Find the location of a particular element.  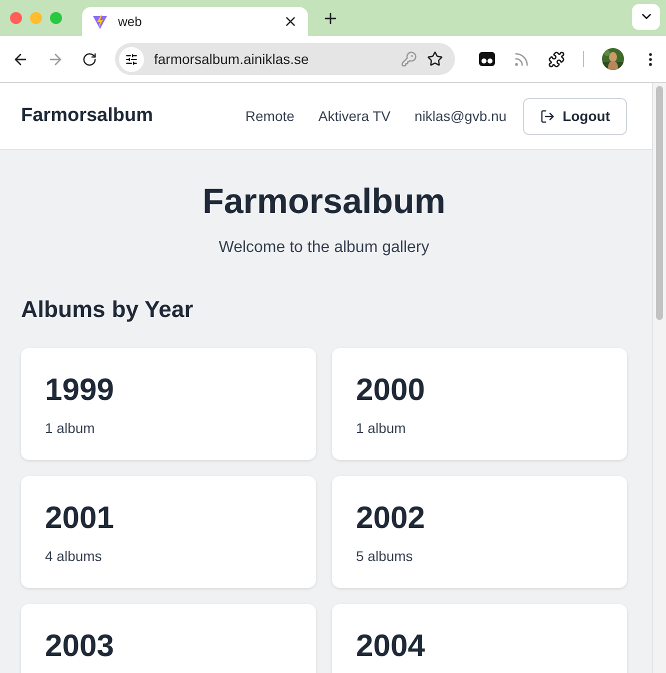

nav-link: Remote is located at coordinates (269, 116).